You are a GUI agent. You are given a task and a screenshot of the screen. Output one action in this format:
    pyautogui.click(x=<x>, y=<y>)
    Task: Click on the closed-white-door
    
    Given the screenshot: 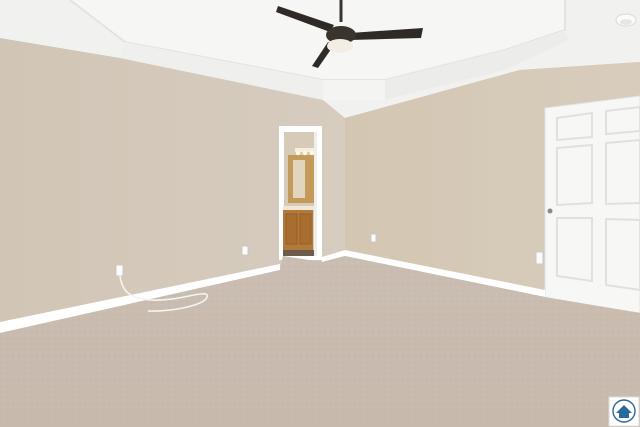 What is the action you would take?
    pyautogui.click(x=592, y=204)
    